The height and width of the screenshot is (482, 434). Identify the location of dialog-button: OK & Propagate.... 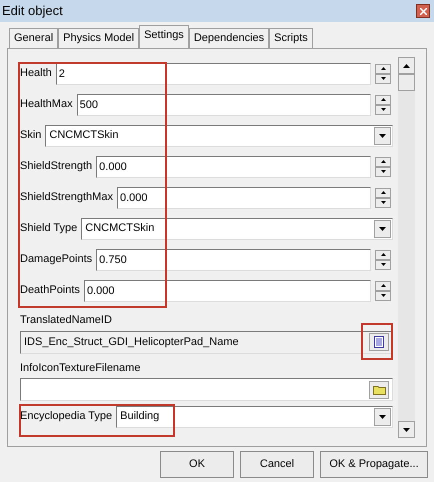
(374, 464).